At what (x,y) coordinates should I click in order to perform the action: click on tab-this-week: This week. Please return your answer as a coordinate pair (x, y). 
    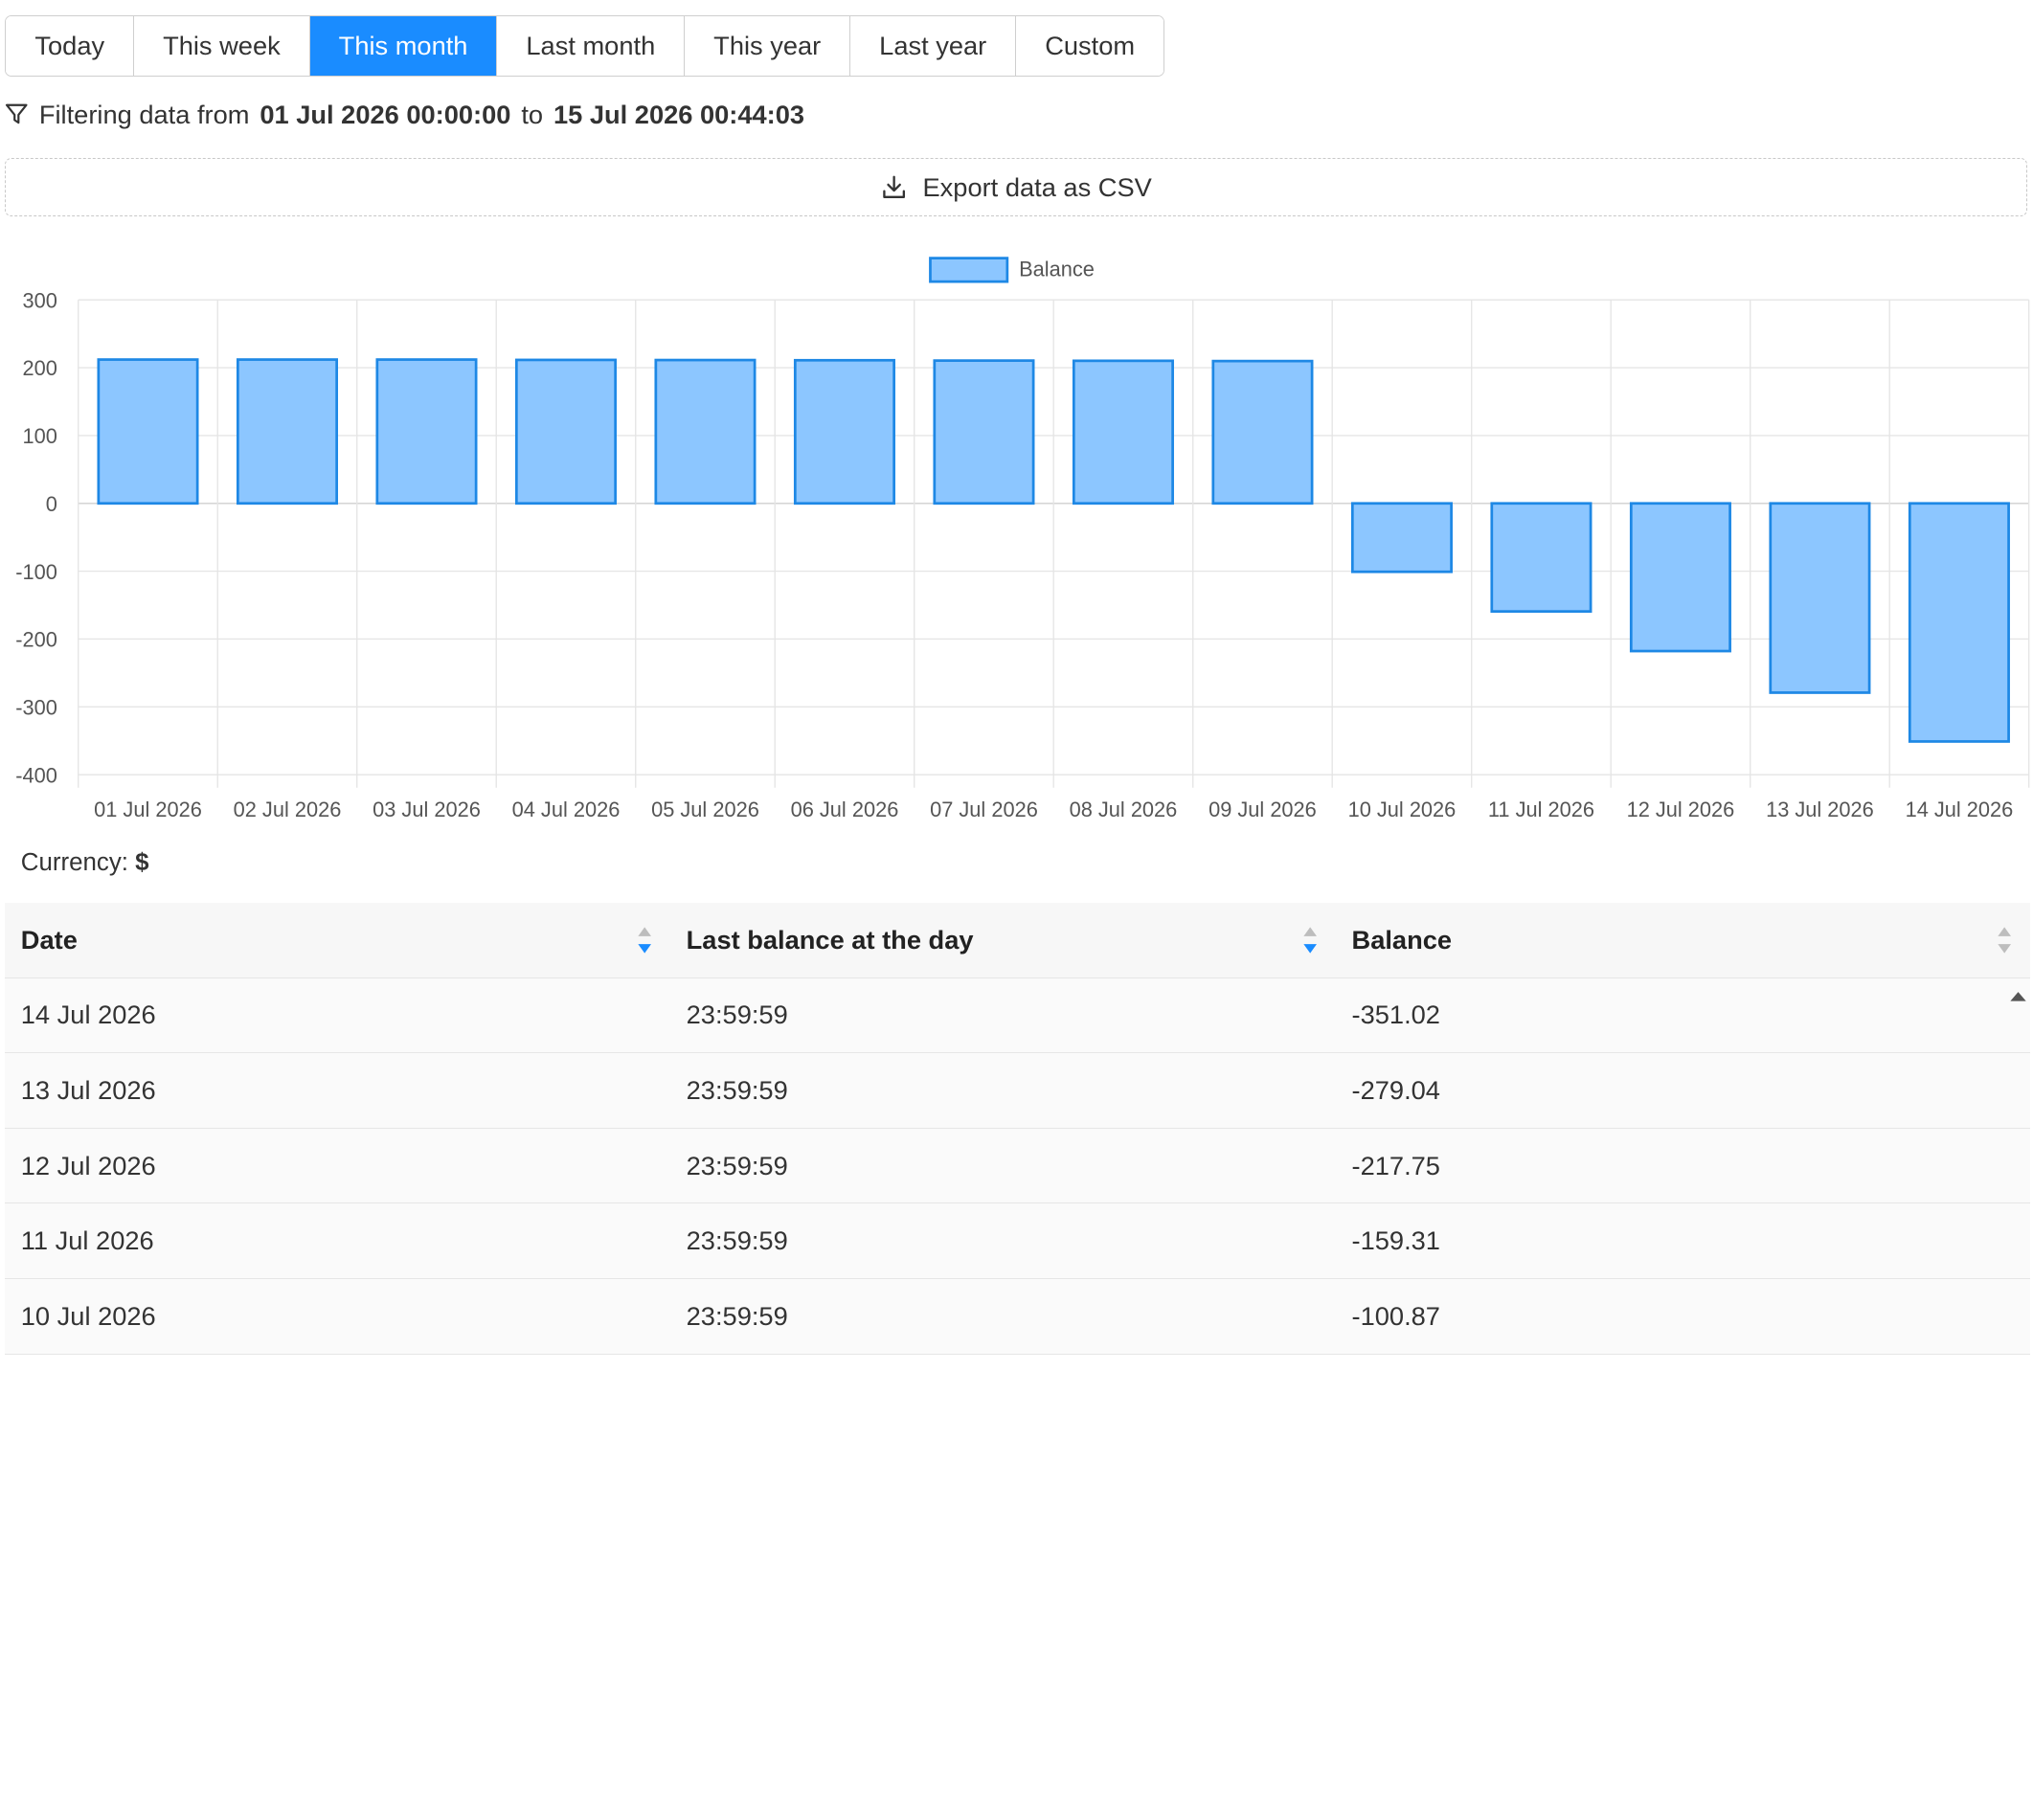
    Looking at the image, I should click on (221, 46).